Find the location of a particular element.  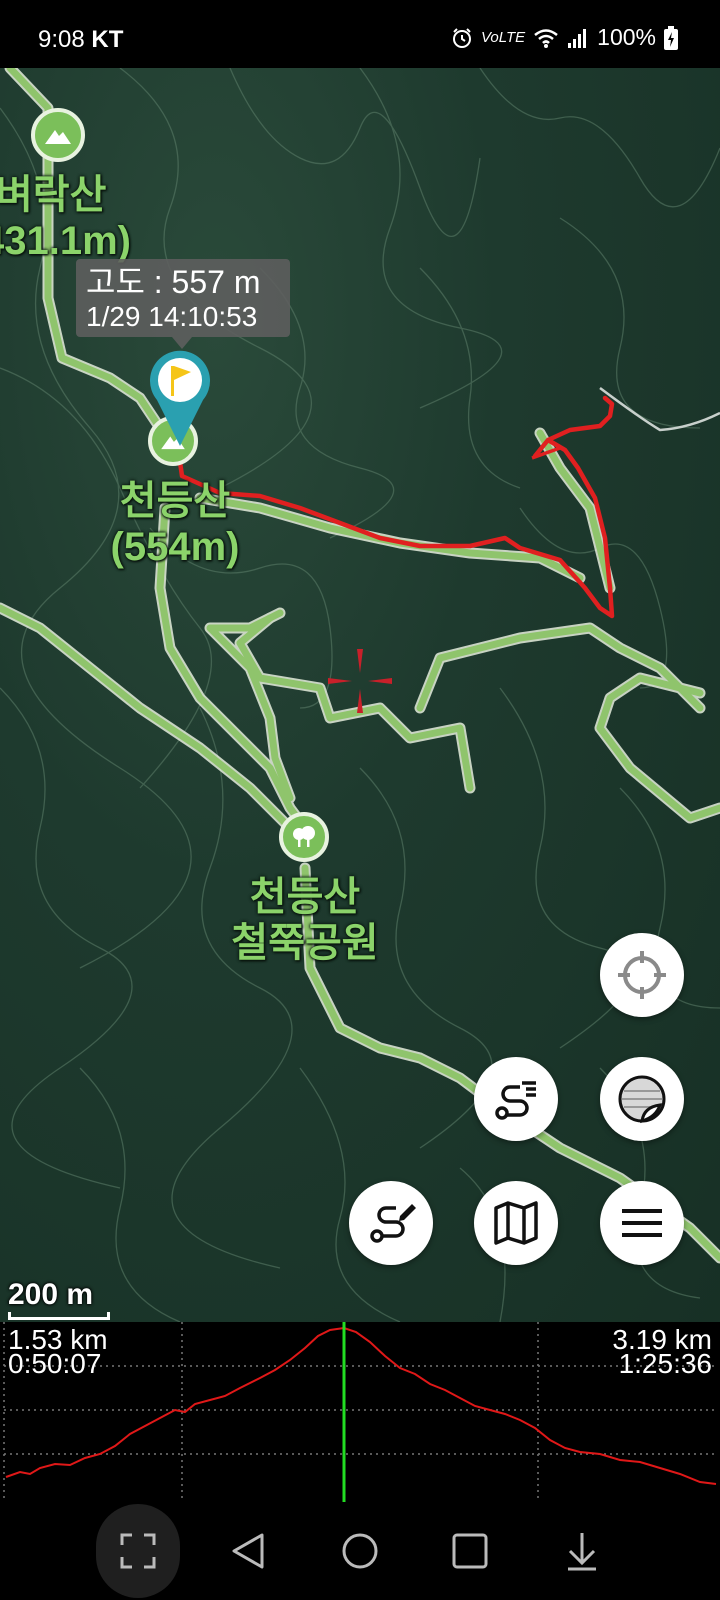

crosshair-icon is located at coordinates (642, 975).